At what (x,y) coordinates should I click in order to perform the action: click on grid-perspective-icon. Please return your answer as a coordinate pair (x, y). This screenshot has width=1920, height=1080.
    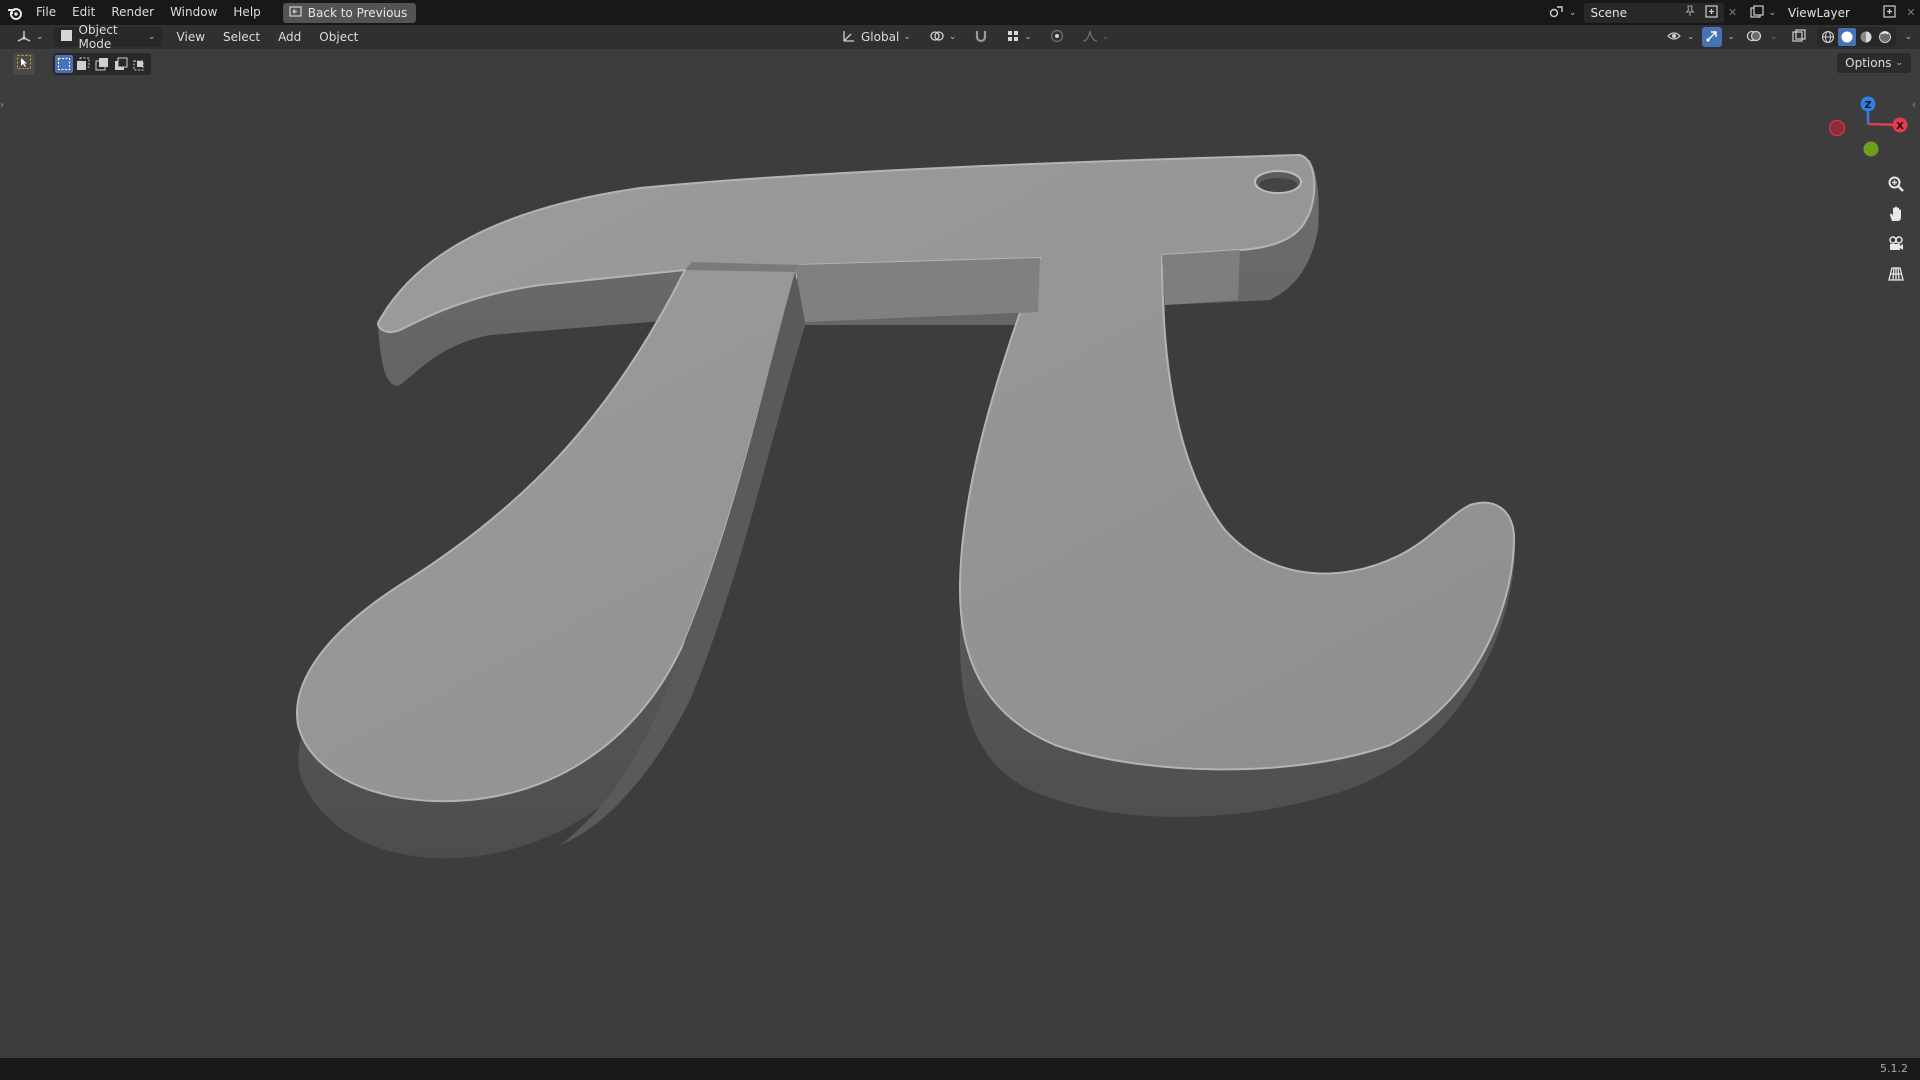
    Looking at the image, I should click on (1896, 276).